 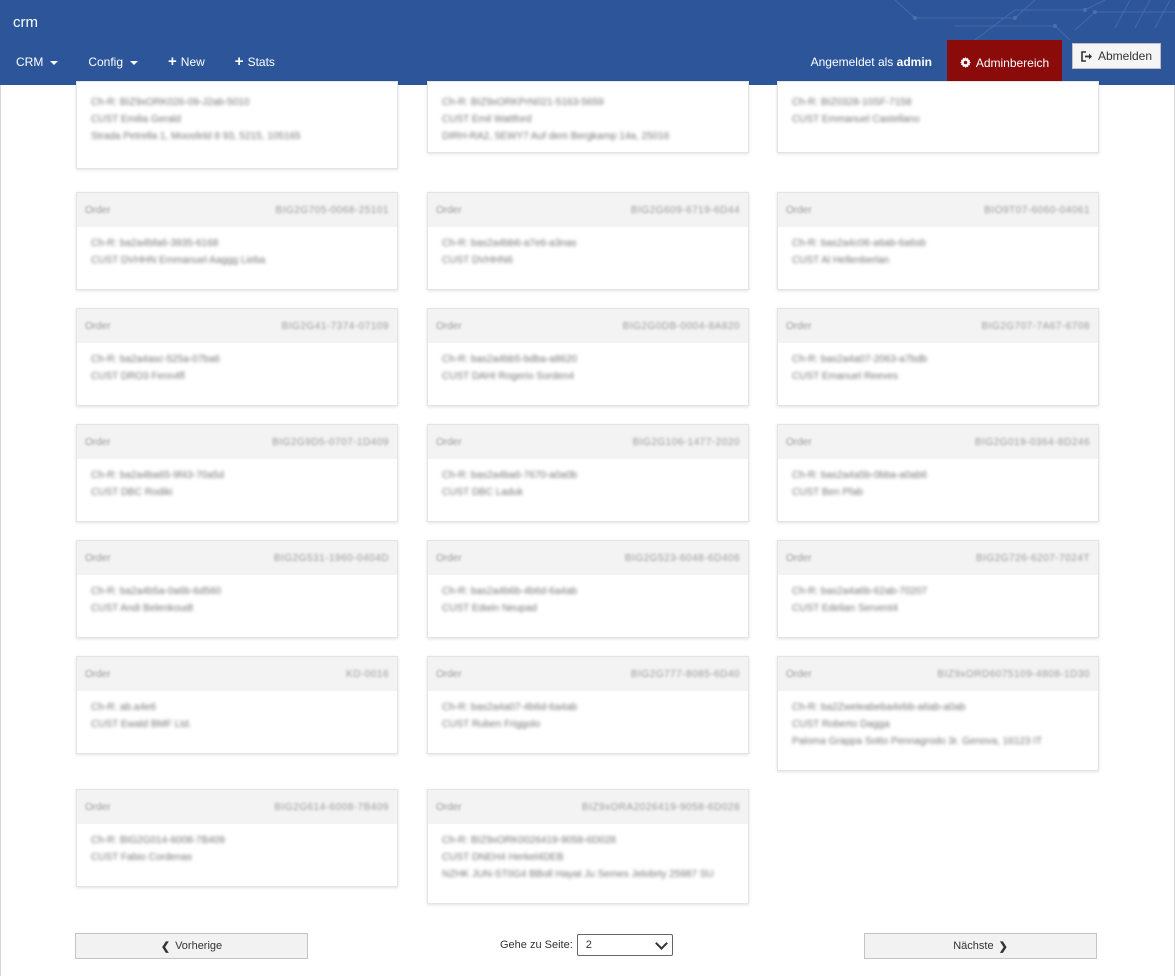 What do you see at coordinates (685, 674) in the screenshot?
I see `order-number: BIG2G777-8085-6D40` at bounding box center [685, 674].